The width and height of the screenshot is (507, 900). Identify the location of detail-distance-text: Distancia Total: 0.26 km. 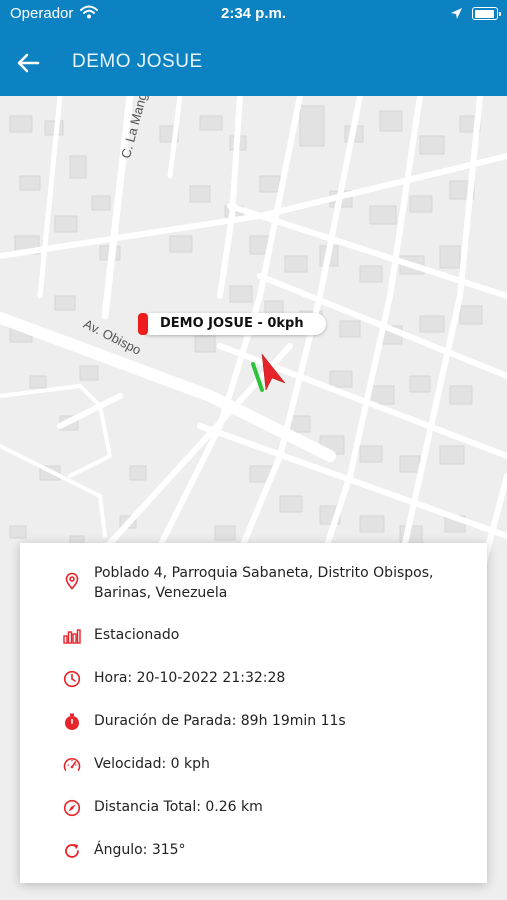
(178, 807).